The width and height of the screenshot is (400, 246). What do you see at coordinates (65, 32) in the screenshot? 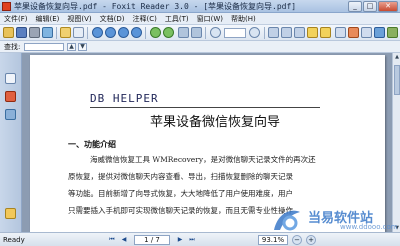
I see `hand-tool-icon` at bounding box center [65, 32].